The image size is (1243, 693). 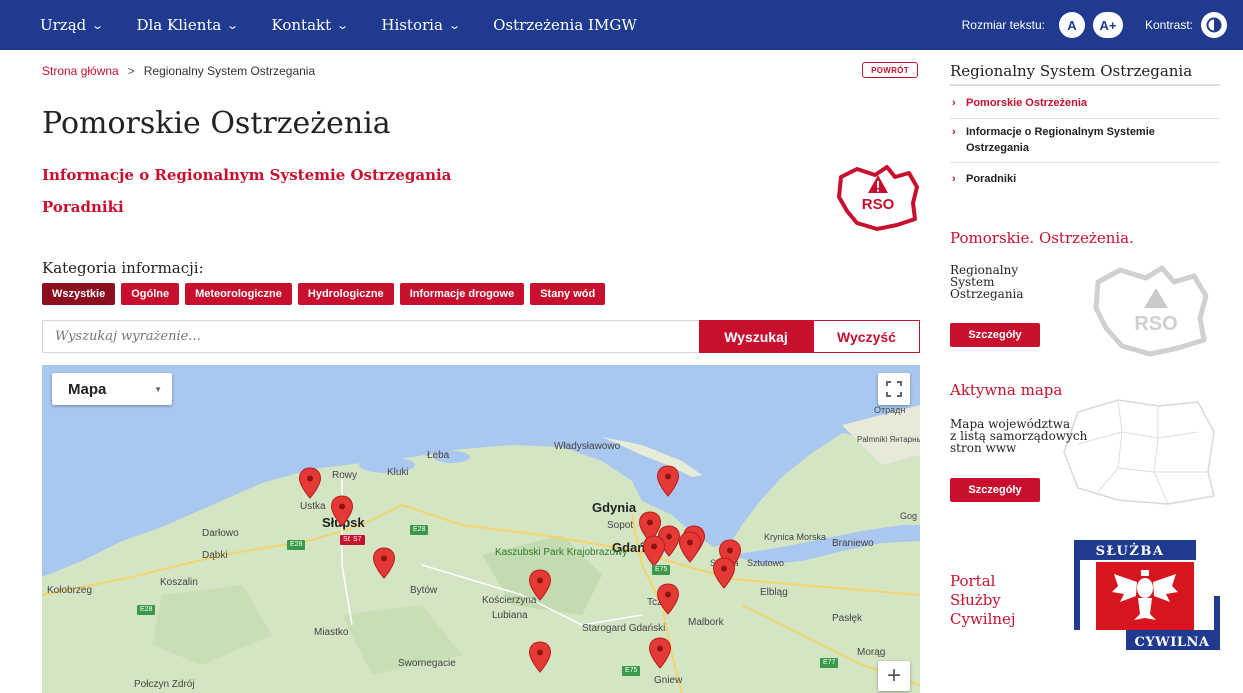 What do you see at coordinates (1042, 238) in the screenshot?
I see `rso-box-heading: Pomorskie. Ostrzeżenia.` at bounding box center [1042, 238].